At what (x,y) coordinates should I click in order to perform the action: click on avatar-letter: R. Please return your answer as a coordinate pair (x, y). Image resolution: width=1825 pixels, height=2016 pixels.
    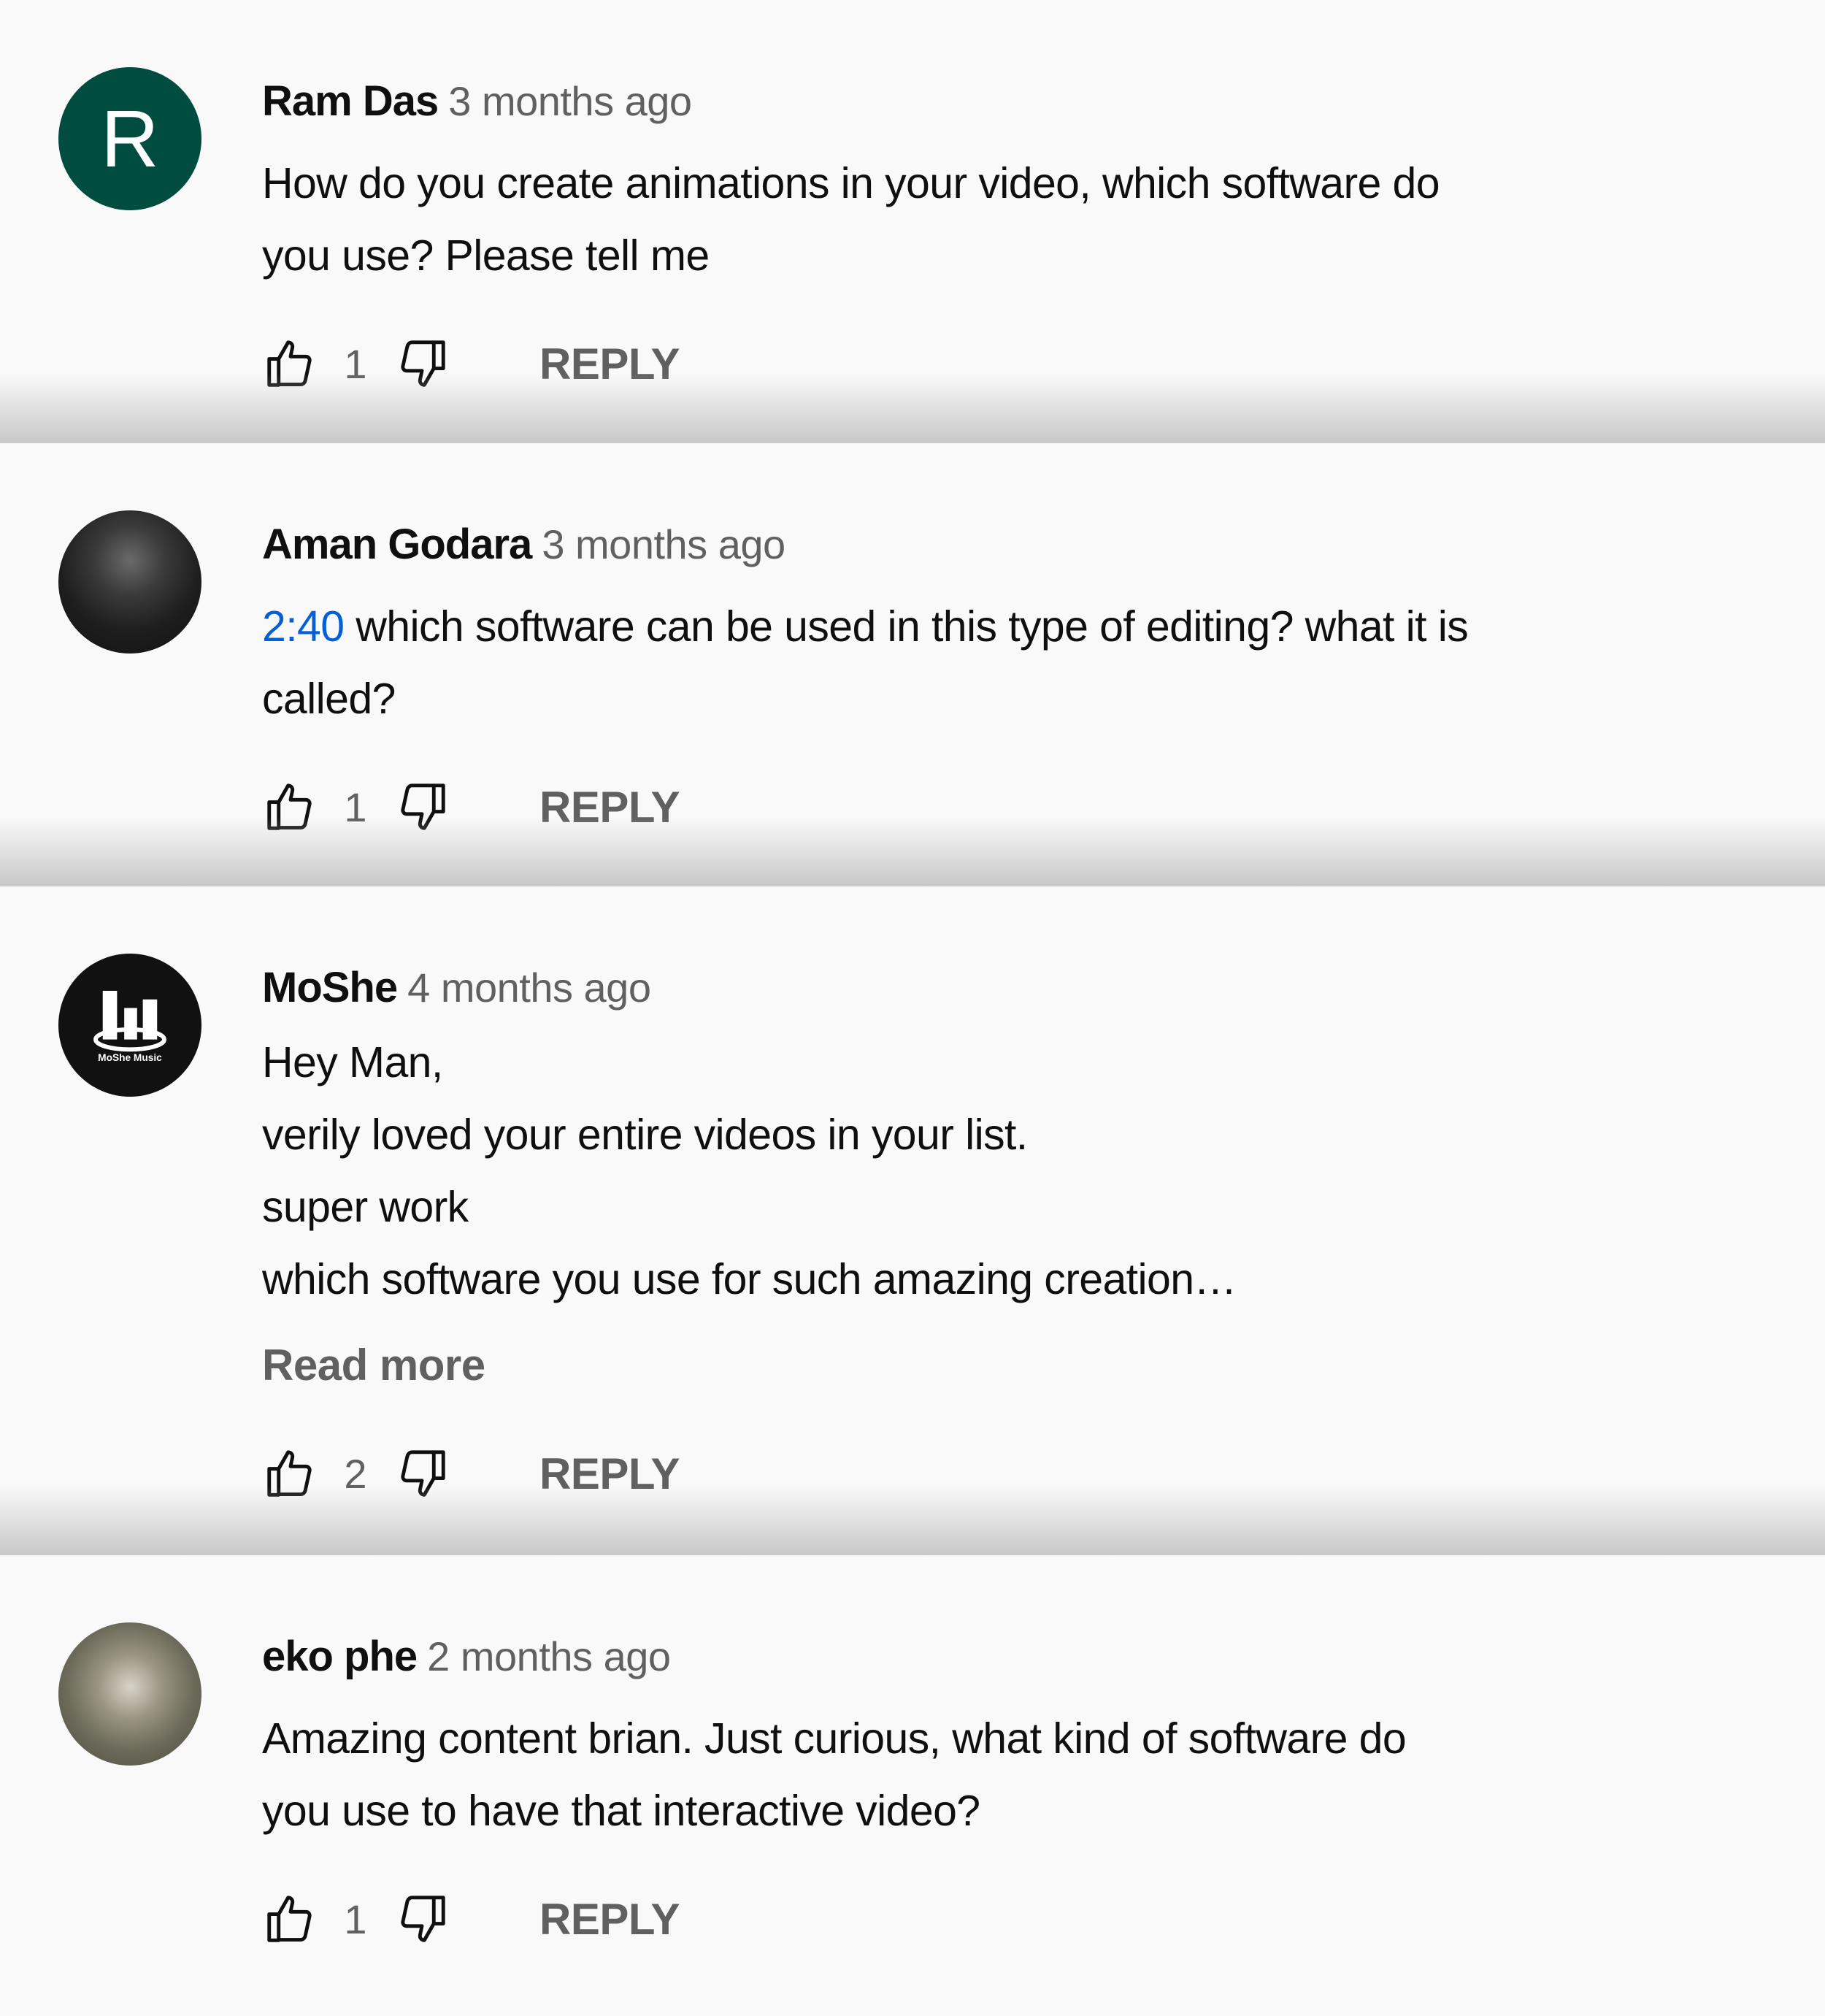
    Looking at the image, I should click on (130, 138).